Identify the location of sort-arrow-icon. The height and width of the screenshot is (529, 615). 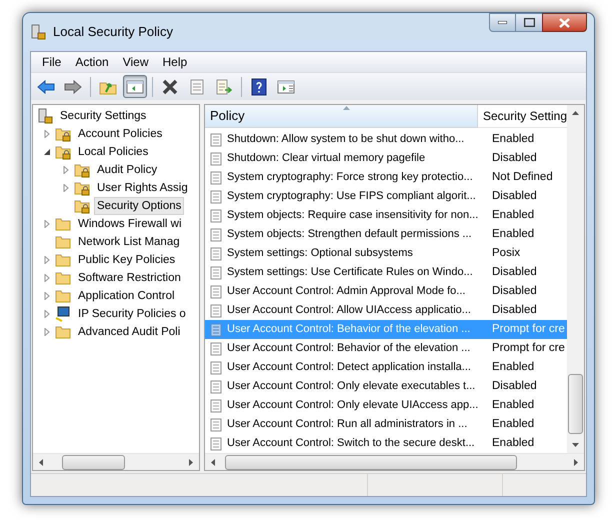
(346, 108).